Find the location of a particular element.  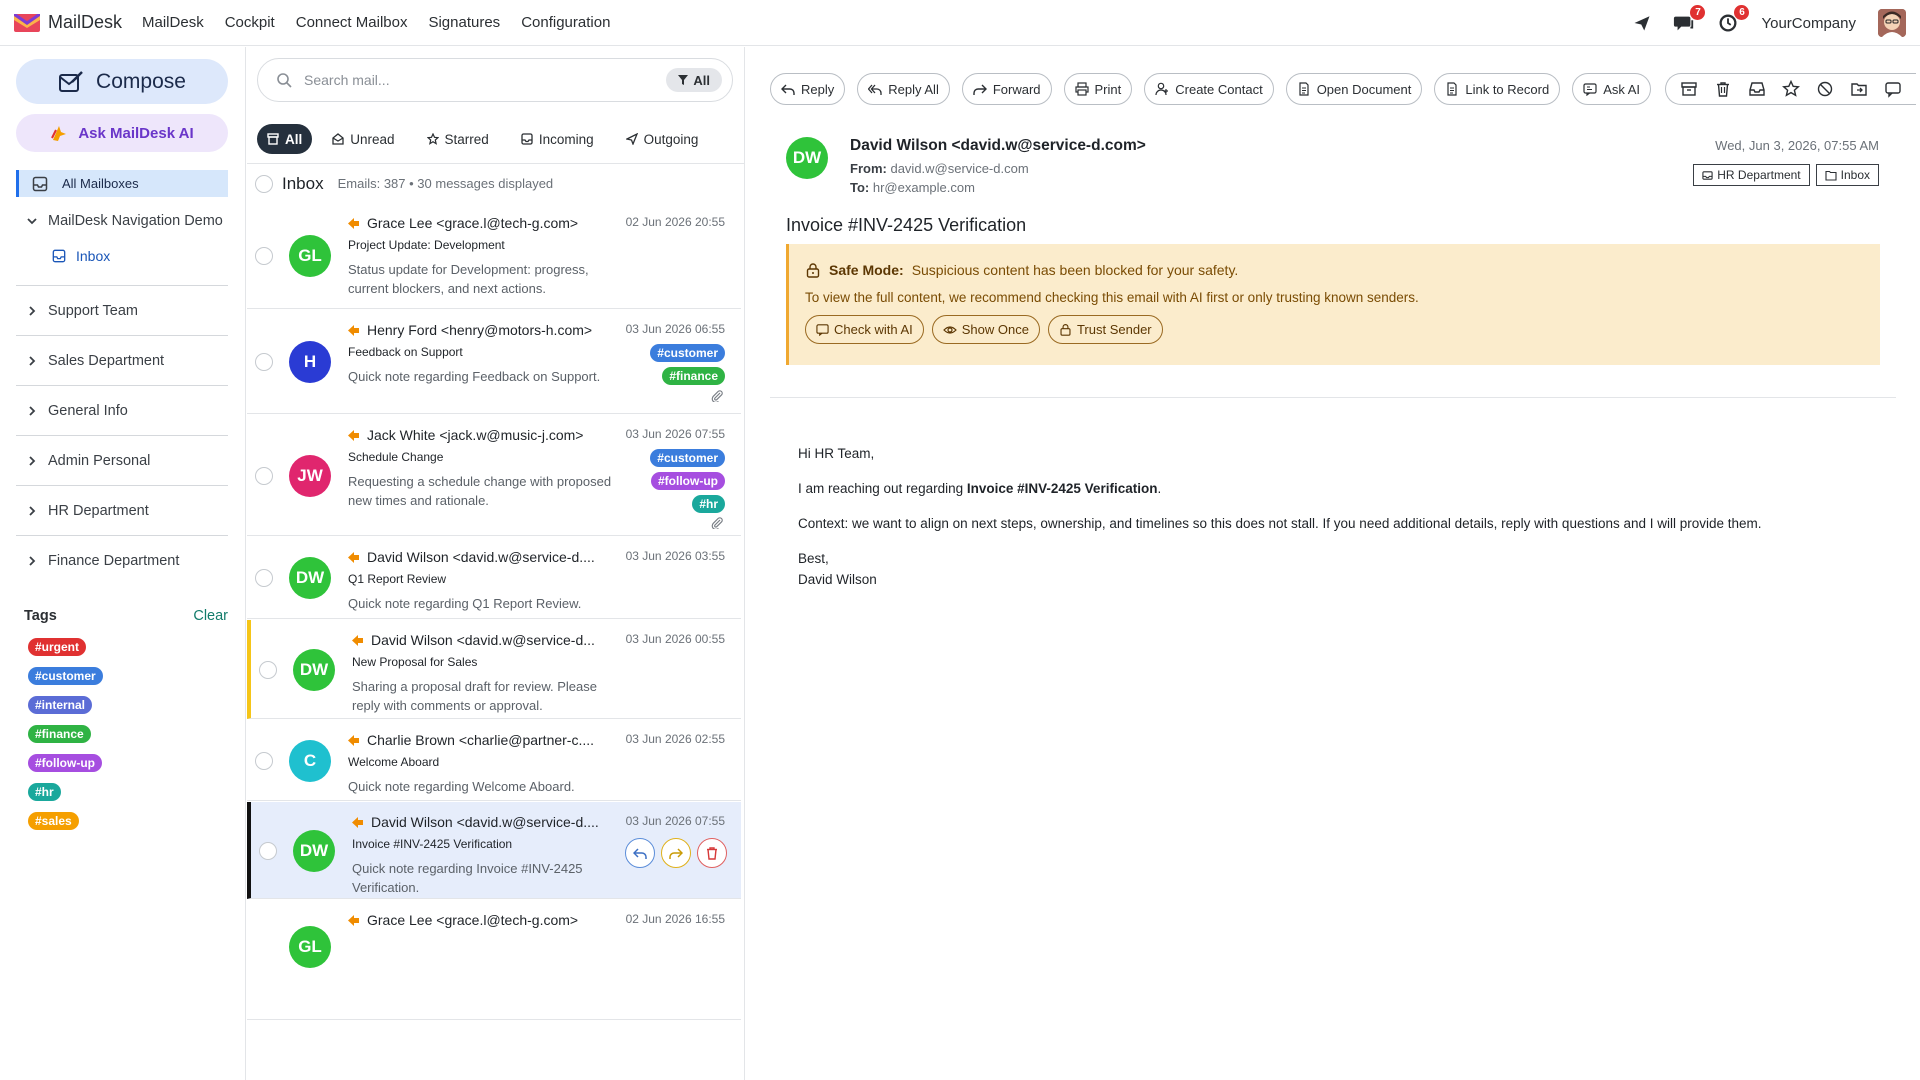

archive-icon is located at coordinates (1689, 89).